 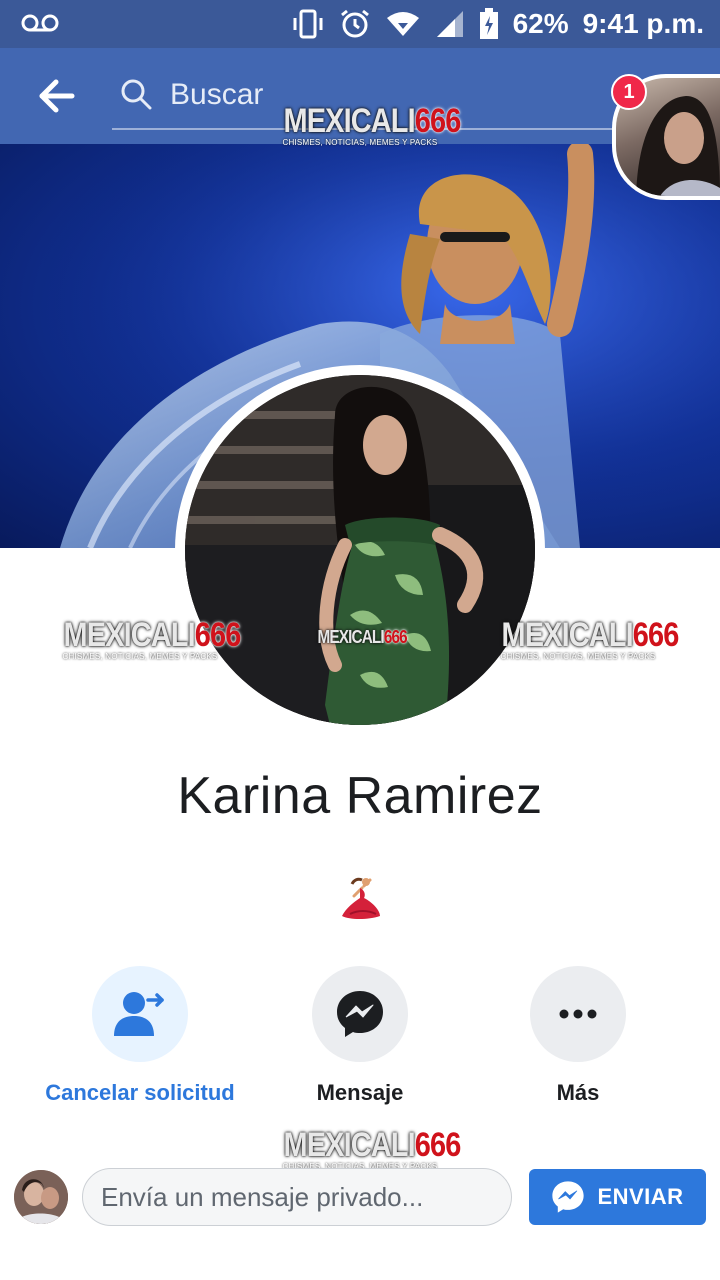 I want to click on notification-badge: 1, so click(x=629, y=92).